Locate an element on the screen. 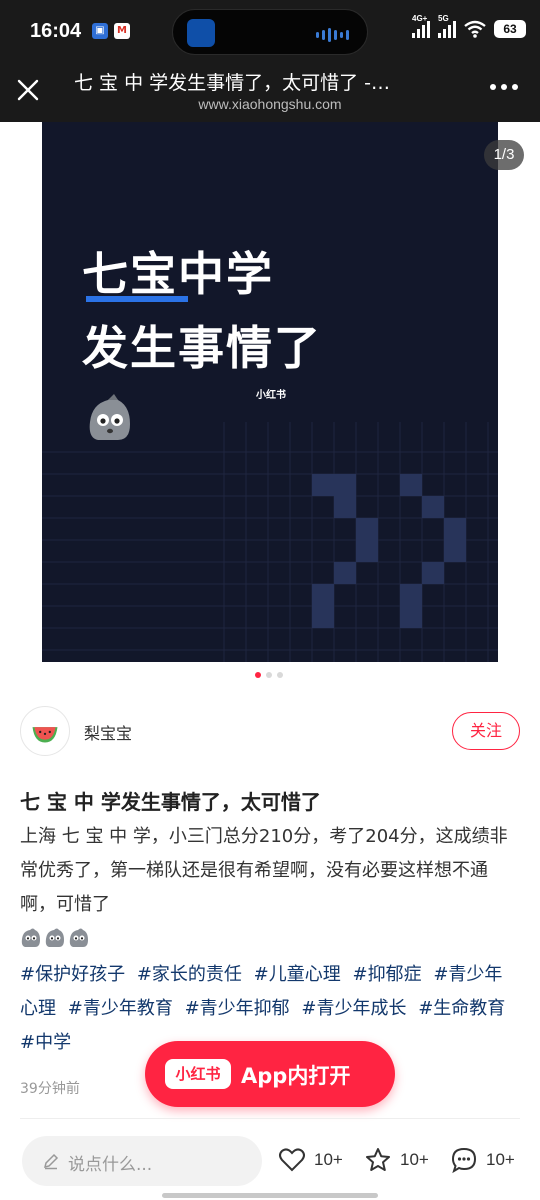 The height and width of the screenshot is (1200, 540). slide-watermark: 小红书 is located at coordinates (271, 395).